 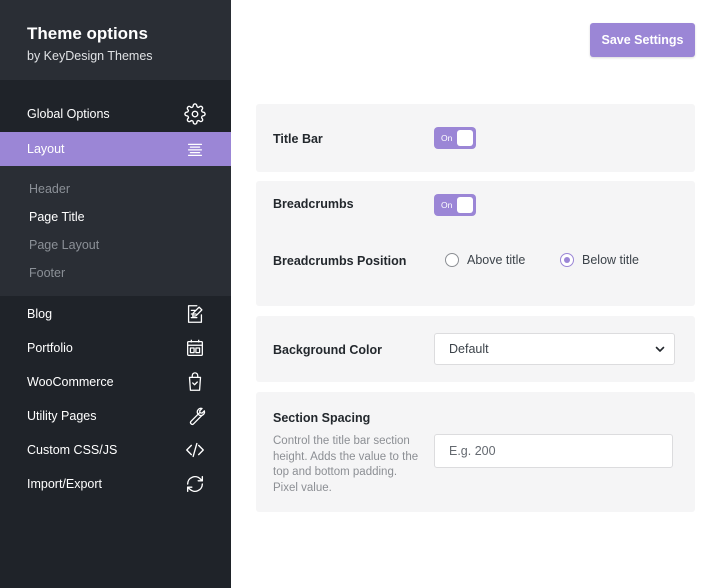 I want to click on title-bar-label: Title Bar, so click(x=298, y=139).